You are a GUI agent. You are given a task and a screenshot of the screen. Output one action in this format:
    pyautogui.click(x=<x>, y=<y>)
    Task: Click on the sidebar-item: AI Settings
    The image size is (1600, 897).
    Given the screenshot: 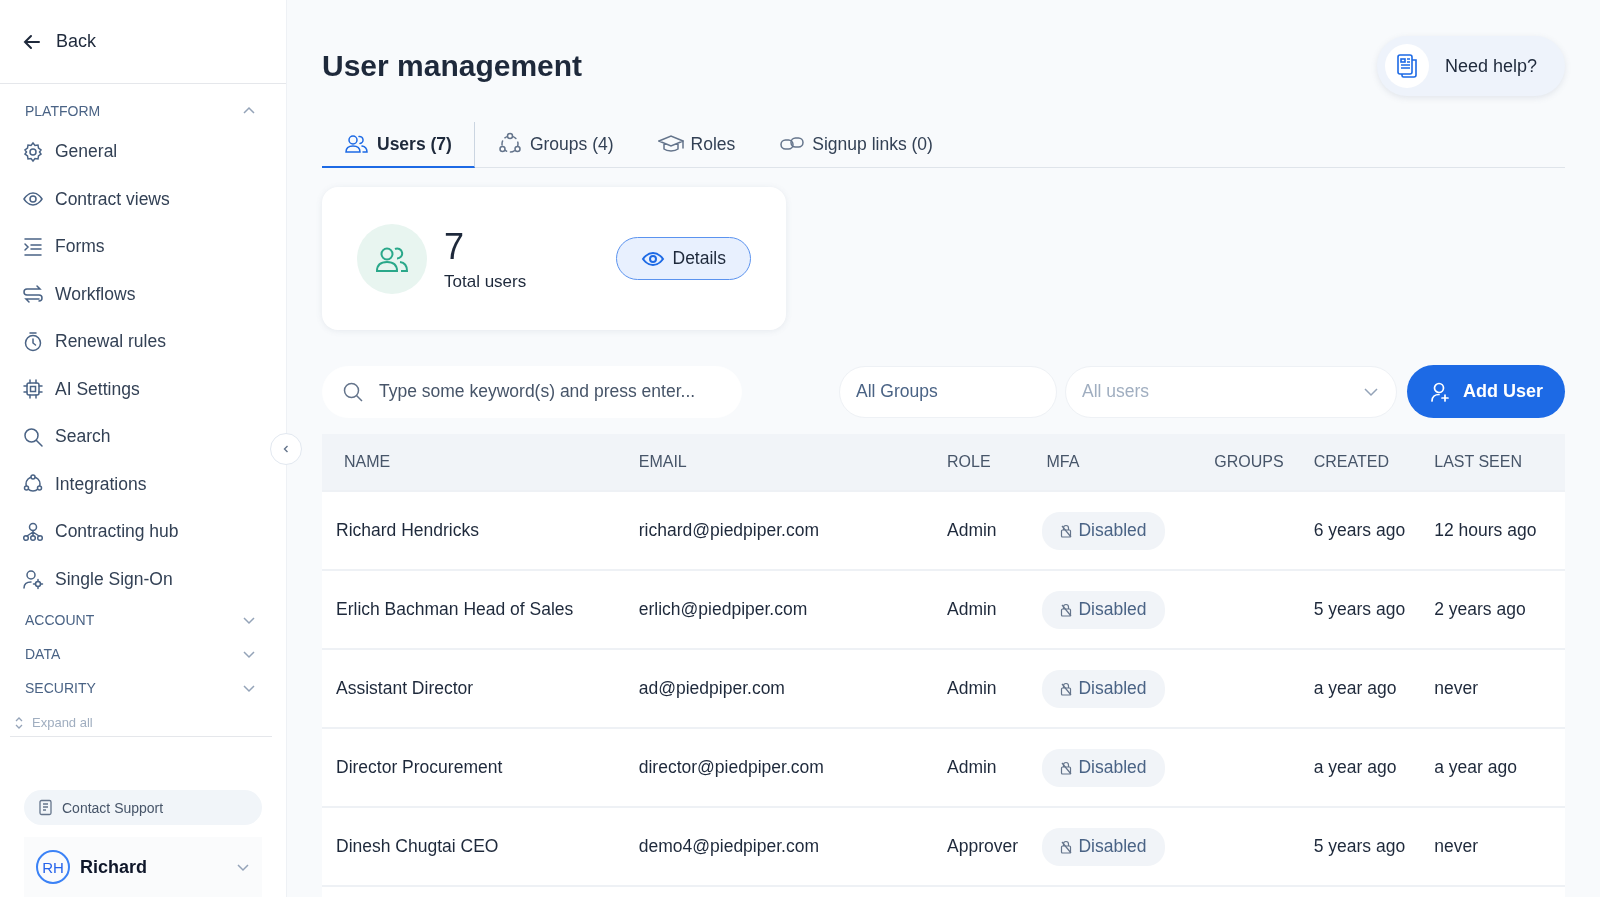 What is the action you would take?
    pyautogui.click(x=141, y=389)
    